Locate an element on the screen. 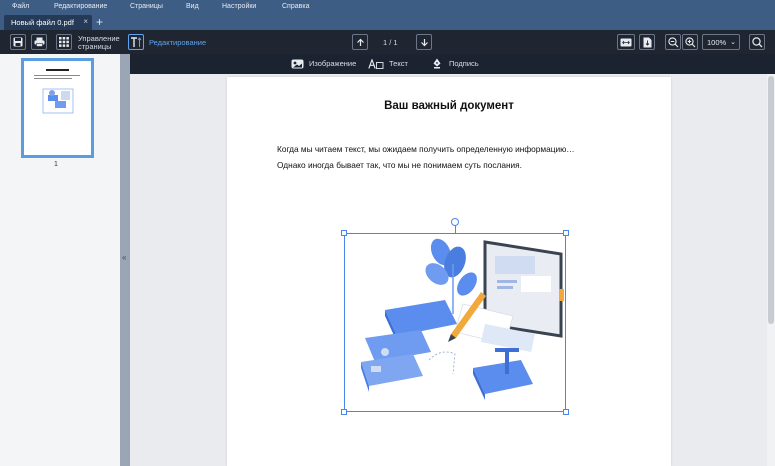 The image size is (775, 466). zoom-select: 100% ⌄ is located at coordinates (721, 42).